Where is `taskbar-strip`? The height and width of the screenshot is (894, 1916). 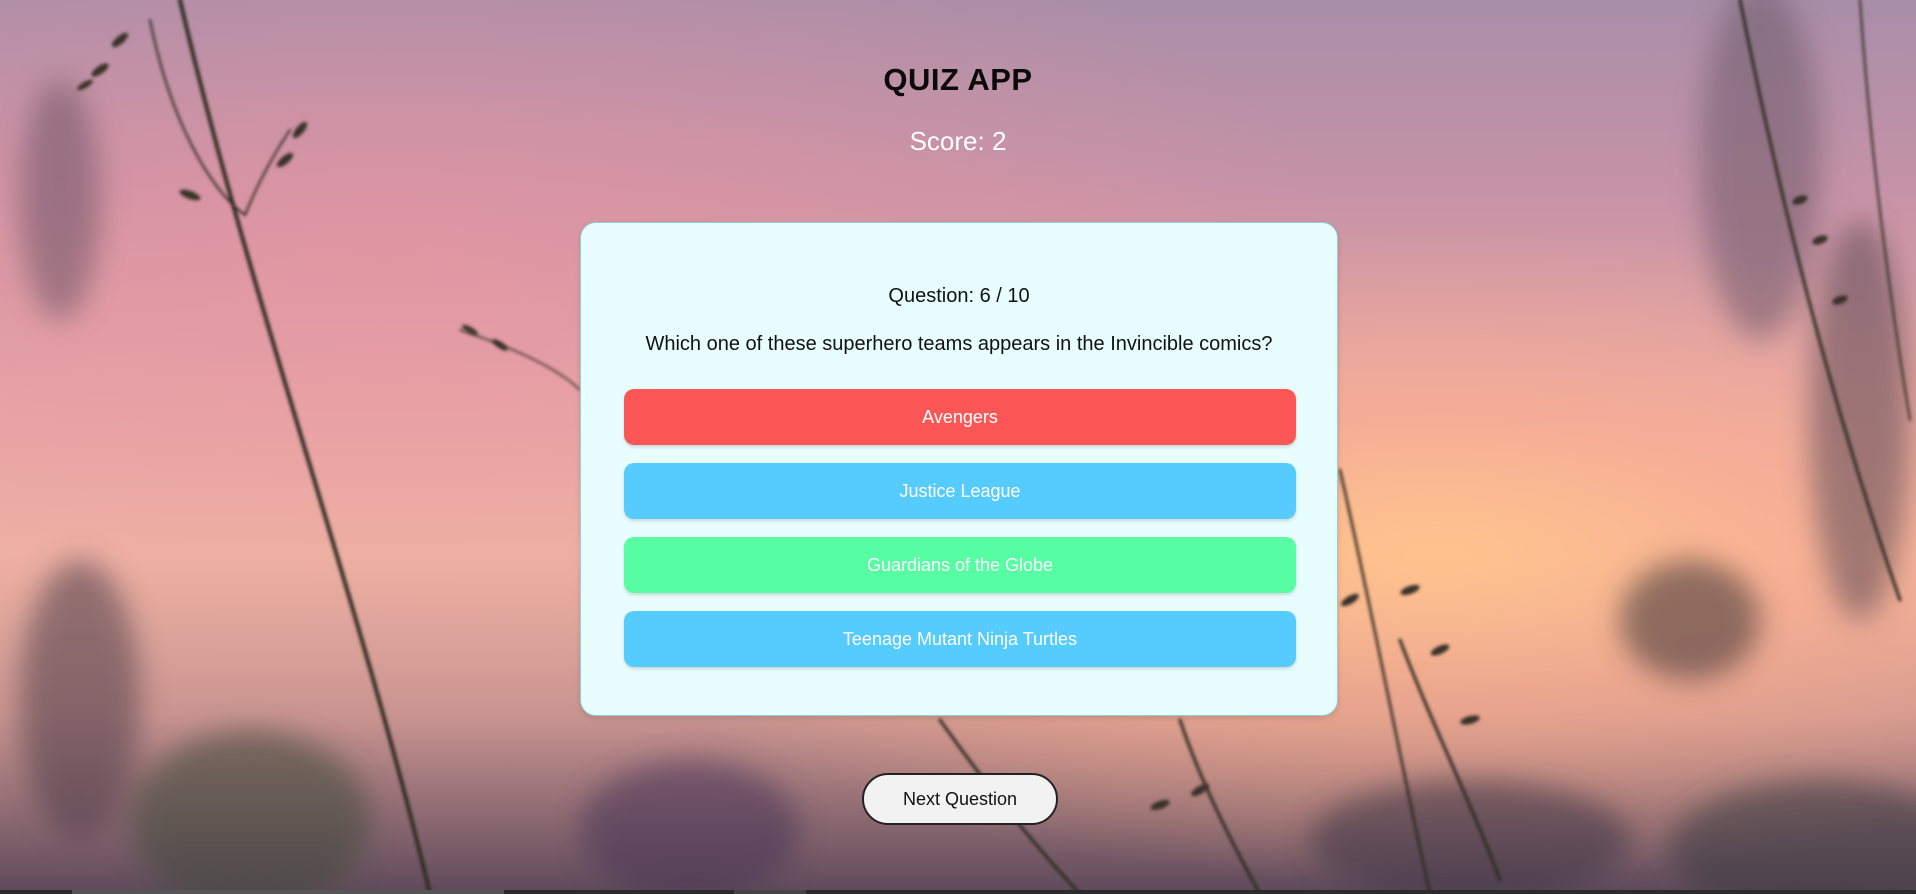
taskbar-strip is located at coordinates (958, 892).